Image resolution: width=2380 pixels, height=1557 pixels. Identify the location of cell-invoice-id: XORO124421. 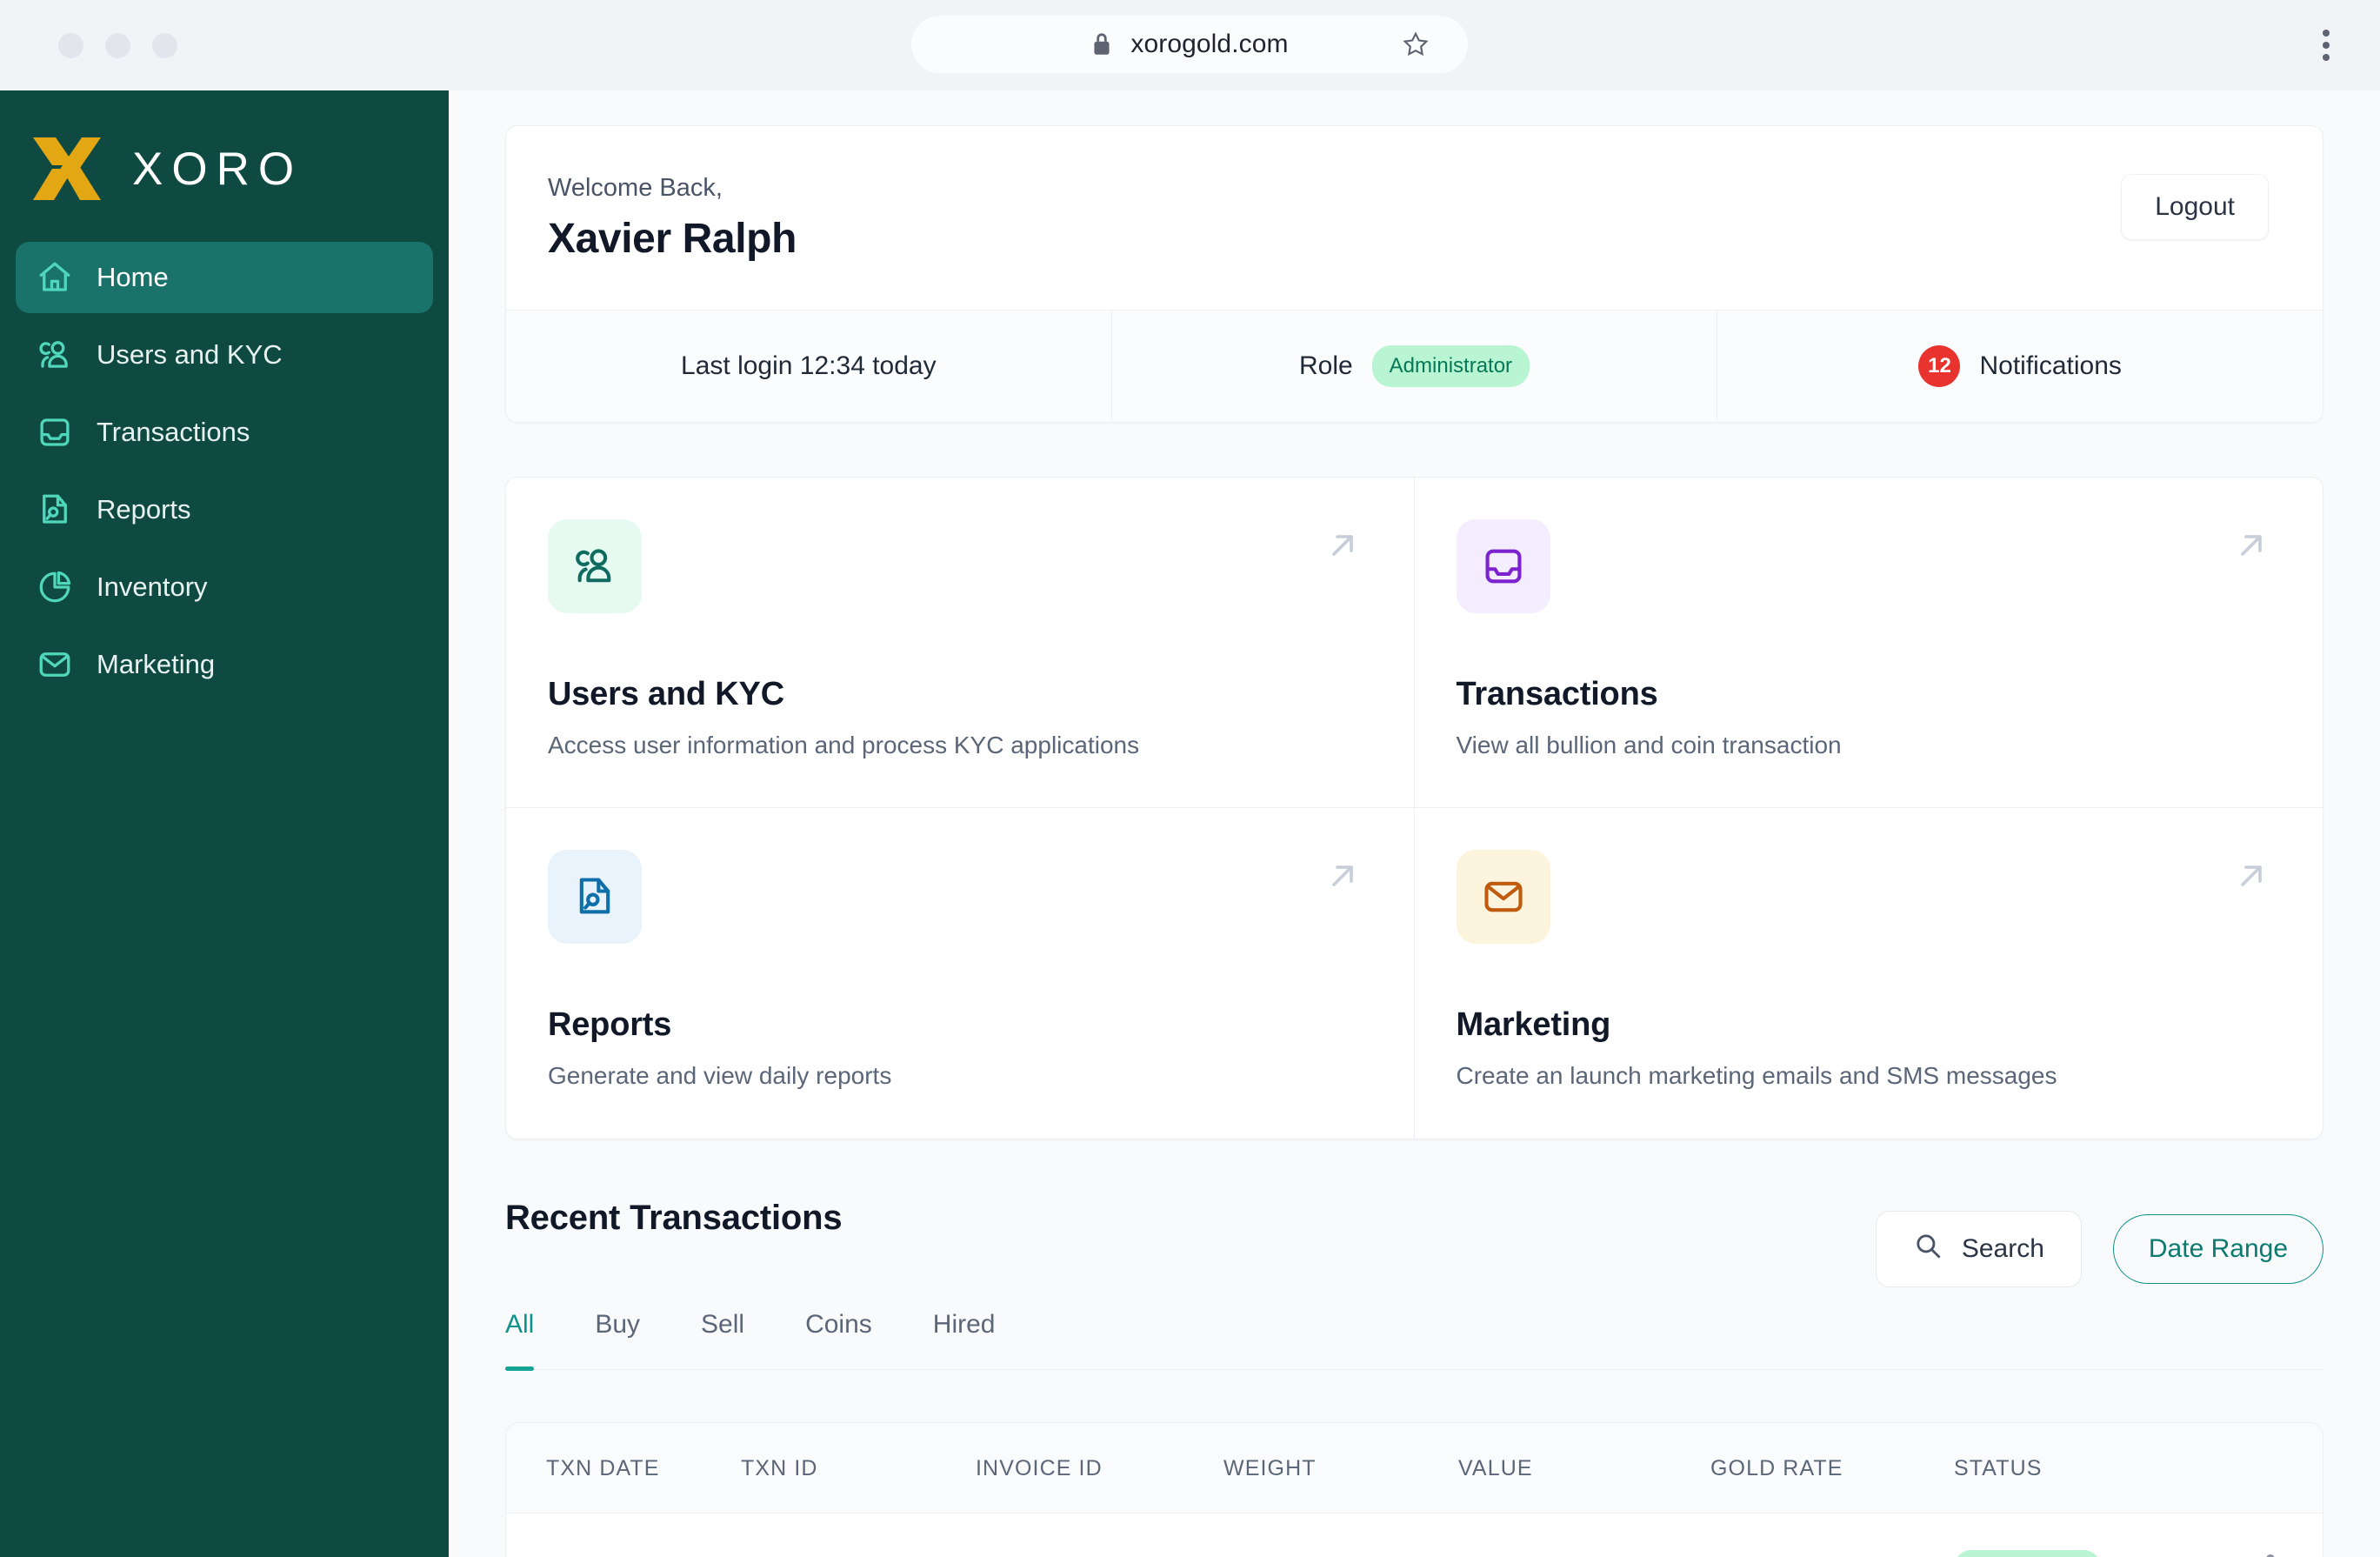
(1099, 1535).